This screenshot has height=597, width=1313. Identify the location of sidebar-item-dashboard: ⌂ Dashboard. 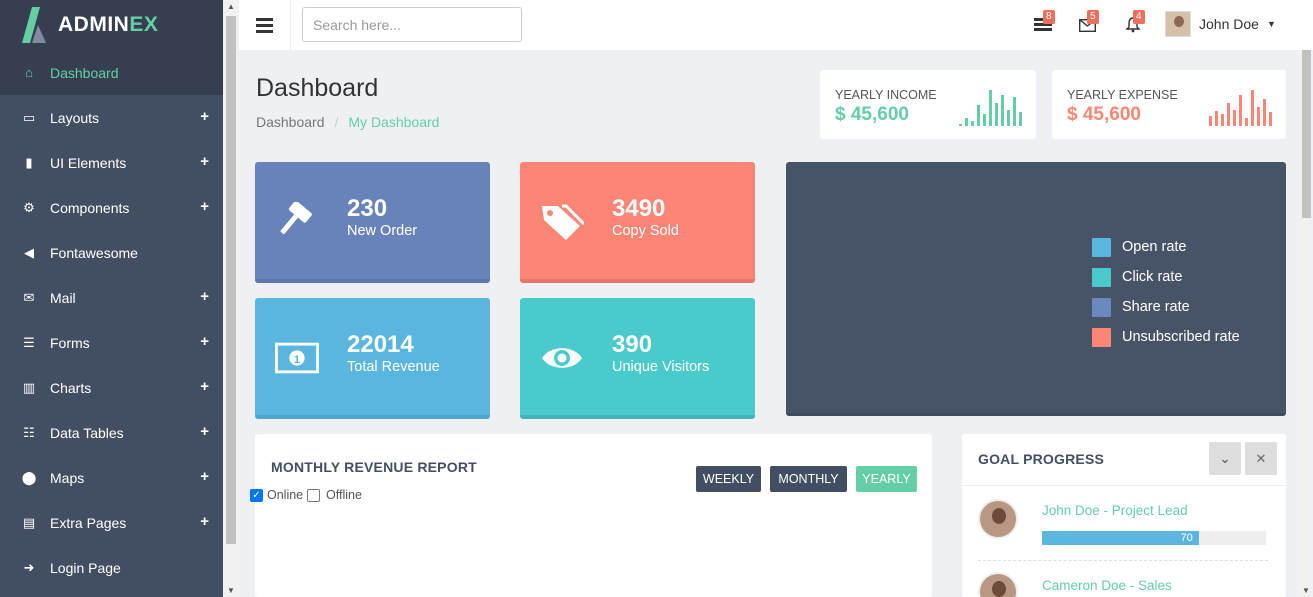
(111, 72).